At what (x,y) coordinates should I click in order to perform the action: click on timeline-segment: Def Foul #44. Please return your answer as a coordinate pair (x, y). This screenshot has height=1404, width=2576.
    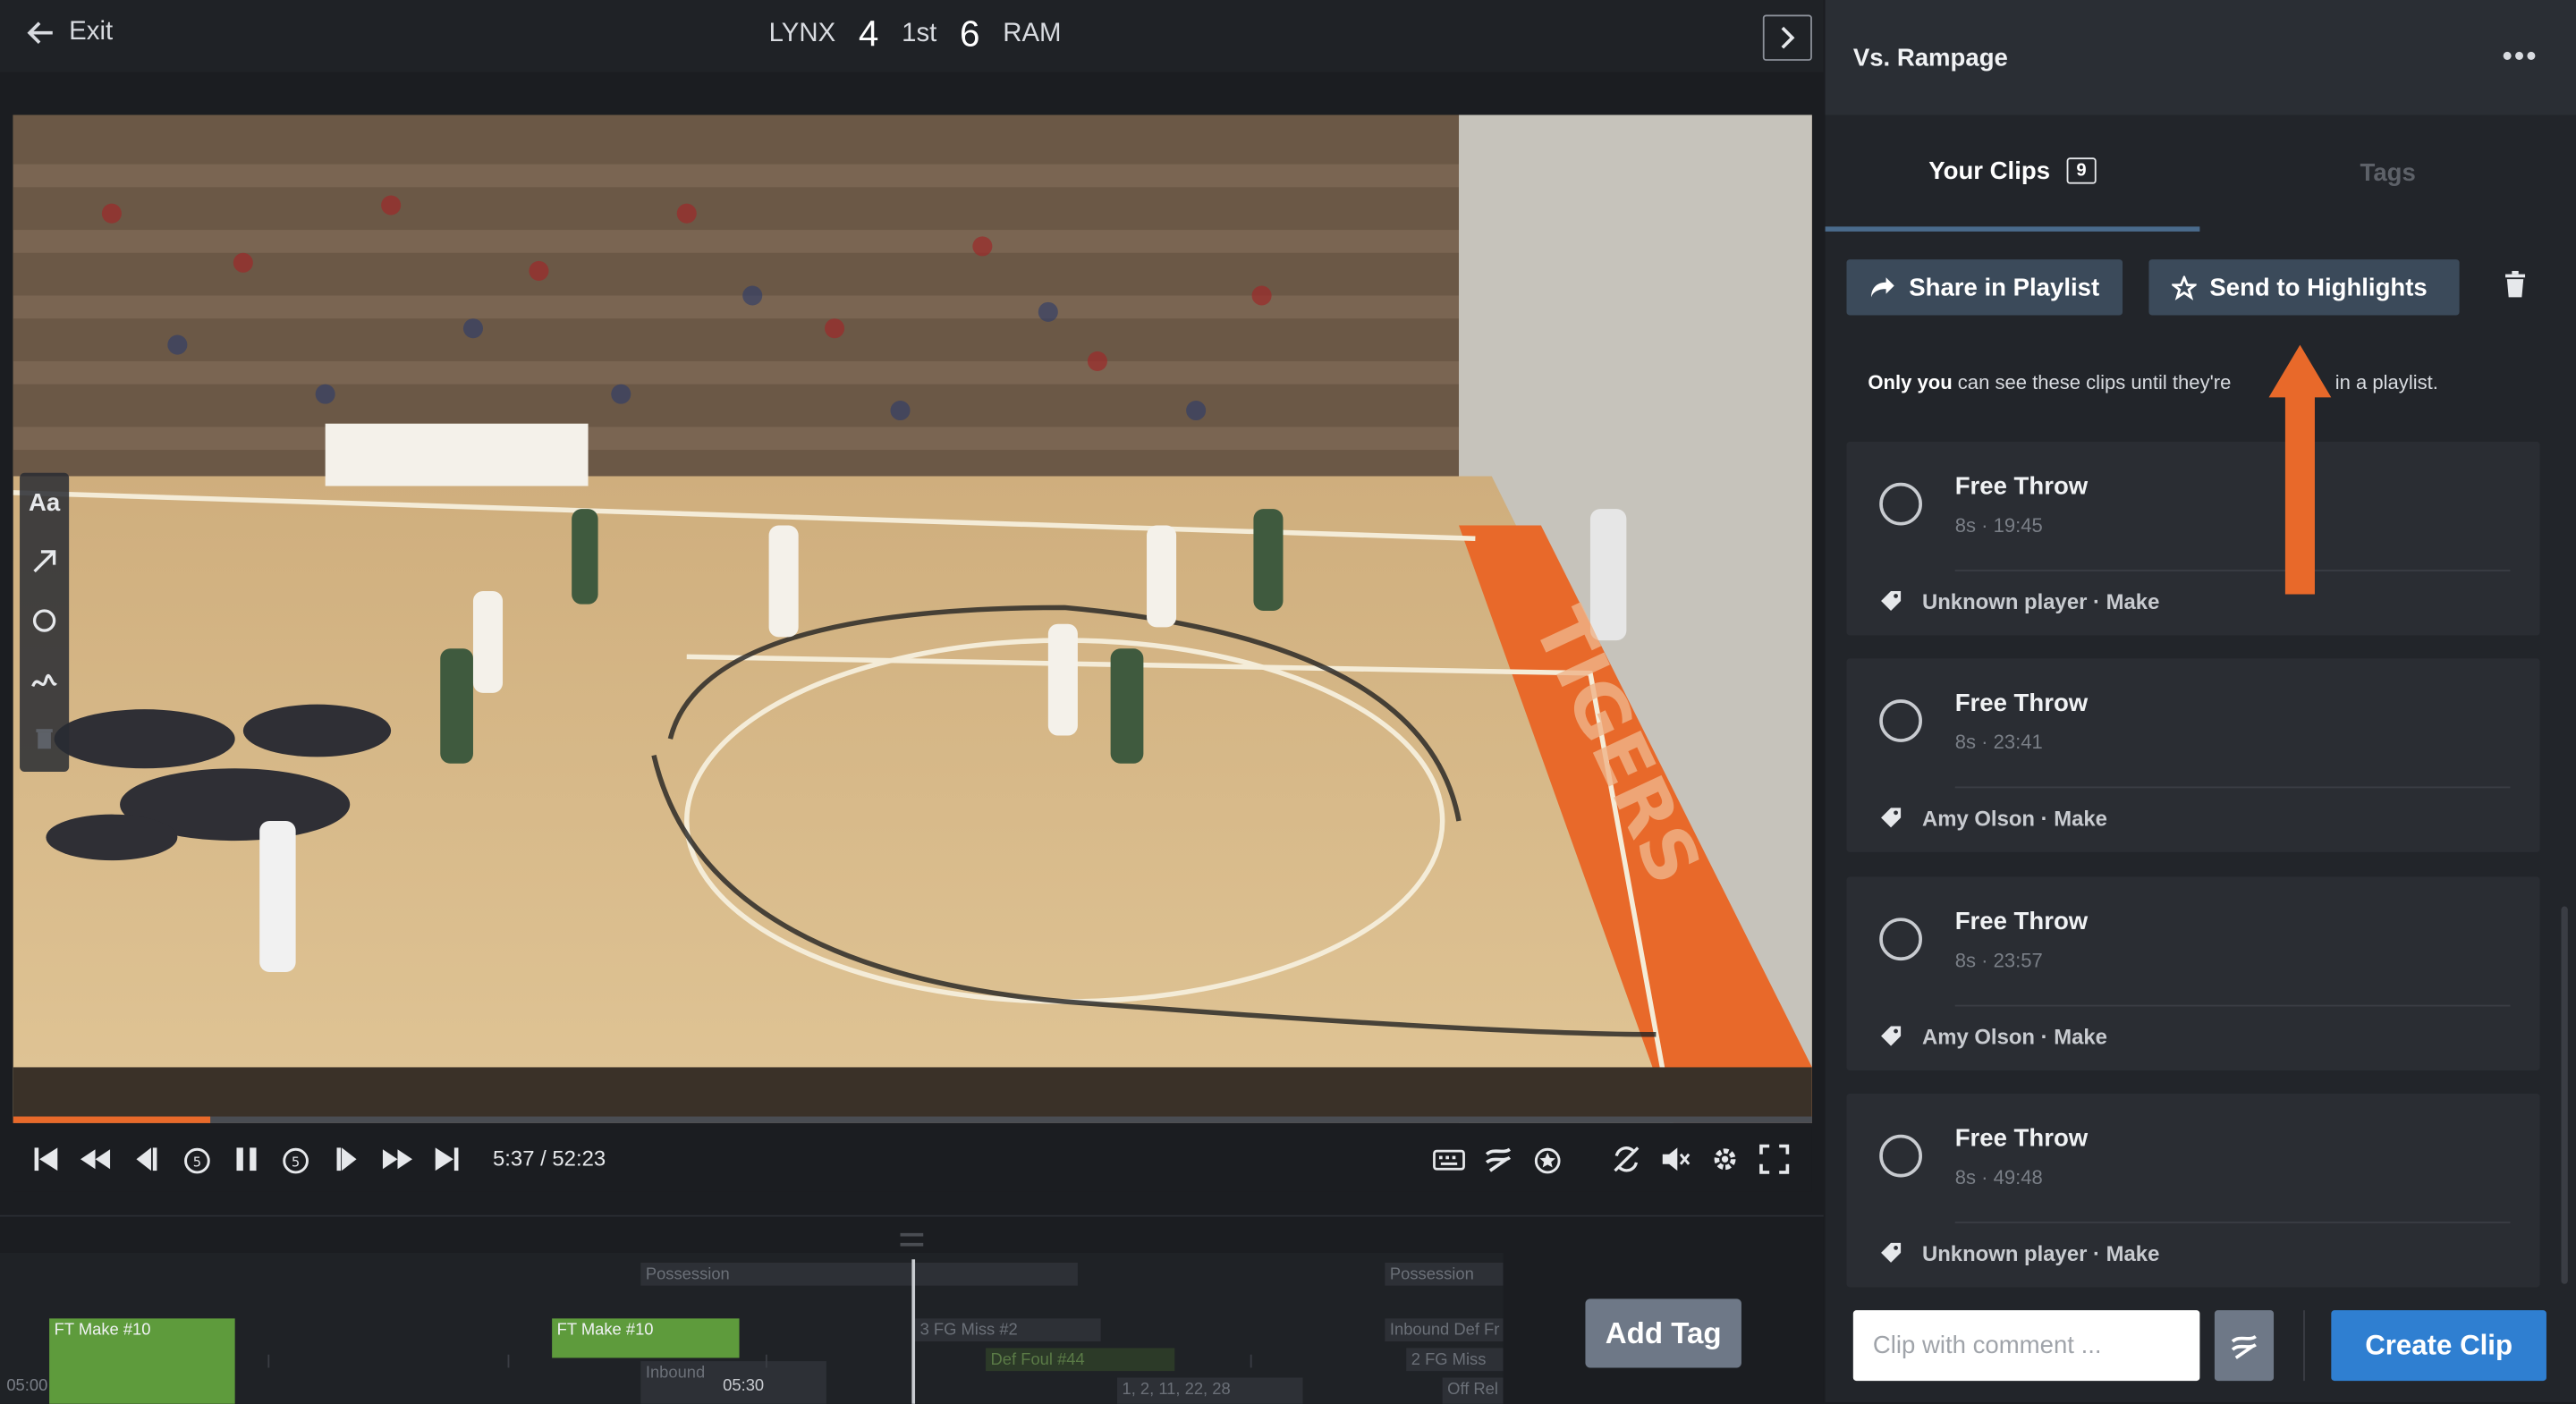
    Looking at the image, I should click on (1080, 1360).